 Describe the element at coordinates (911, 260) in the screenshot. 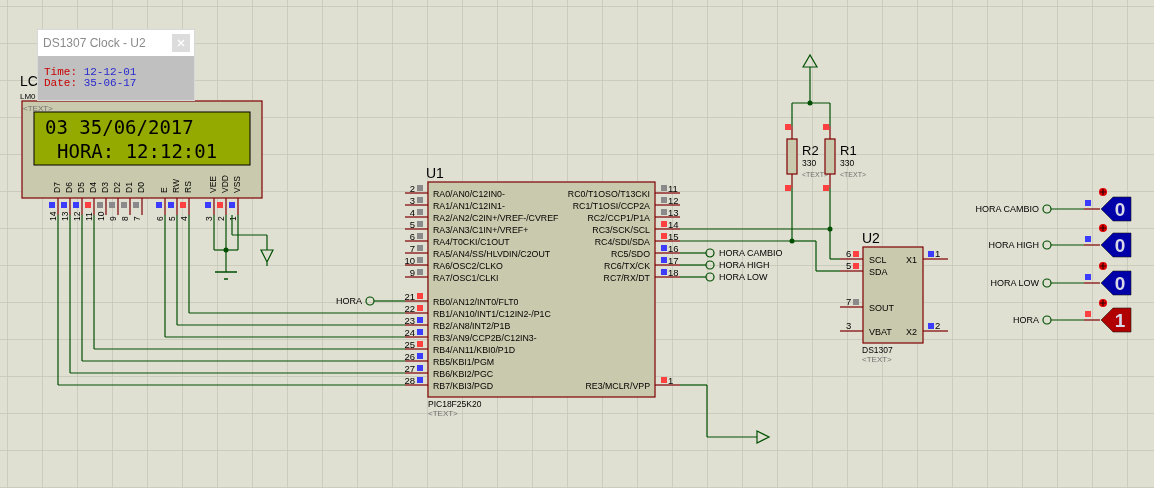

I see `pin-label: X1` at that location.